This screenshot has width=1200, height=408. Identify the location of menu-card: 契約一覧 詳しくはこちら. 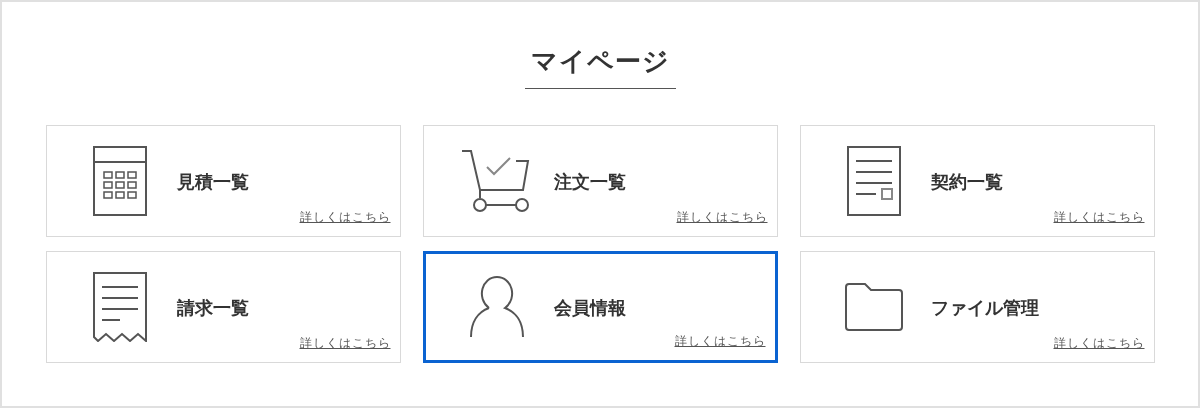
(977, 181).